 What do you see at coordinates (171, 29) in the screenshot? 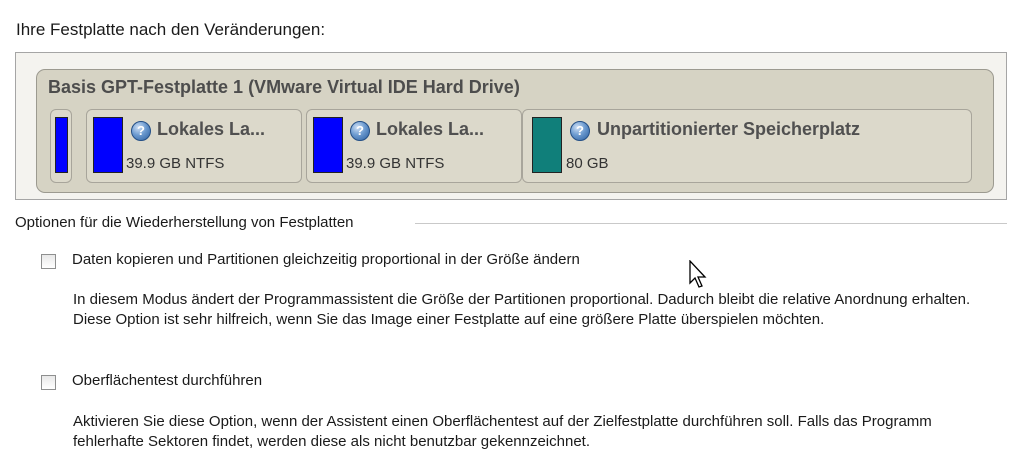
I see `disk-section-label: Ihre Festplatte nach den Veränderungen:` at bounding box center [171, 29].